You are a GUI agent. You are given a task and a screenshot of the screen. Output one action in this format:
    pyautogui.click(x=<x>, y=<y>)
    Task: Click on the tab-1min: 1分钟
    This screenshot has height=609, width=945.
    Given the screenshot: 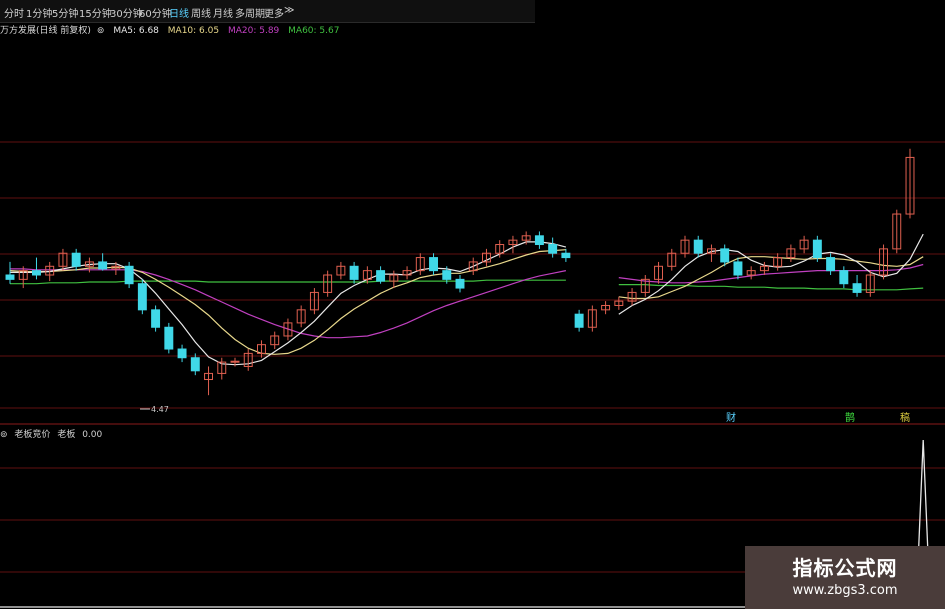 What is the action you would take?
    pyautogui.click(x=39, y=12)
    